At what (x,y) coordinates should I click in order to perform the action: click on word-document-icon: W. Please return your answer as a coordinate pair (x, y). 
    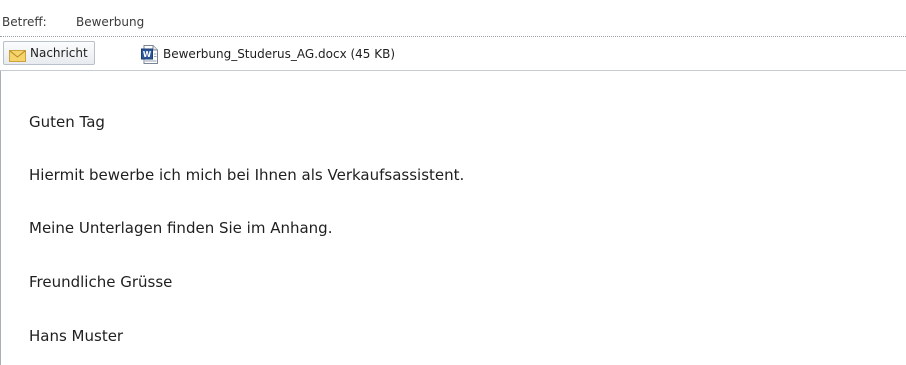
    Looking at the image, I should click on (149, 54).